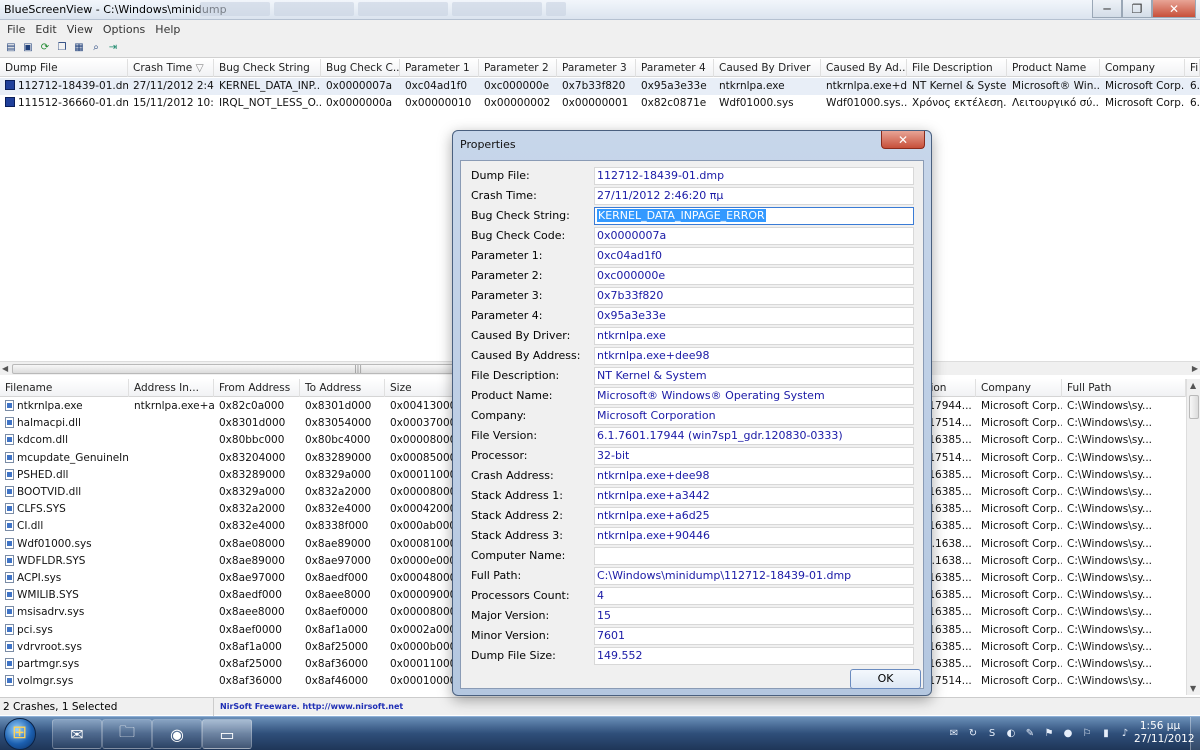  Describe the element at coordinates (177, 734) in the screenshot. I see `chrome-icon: ◉` at that location.